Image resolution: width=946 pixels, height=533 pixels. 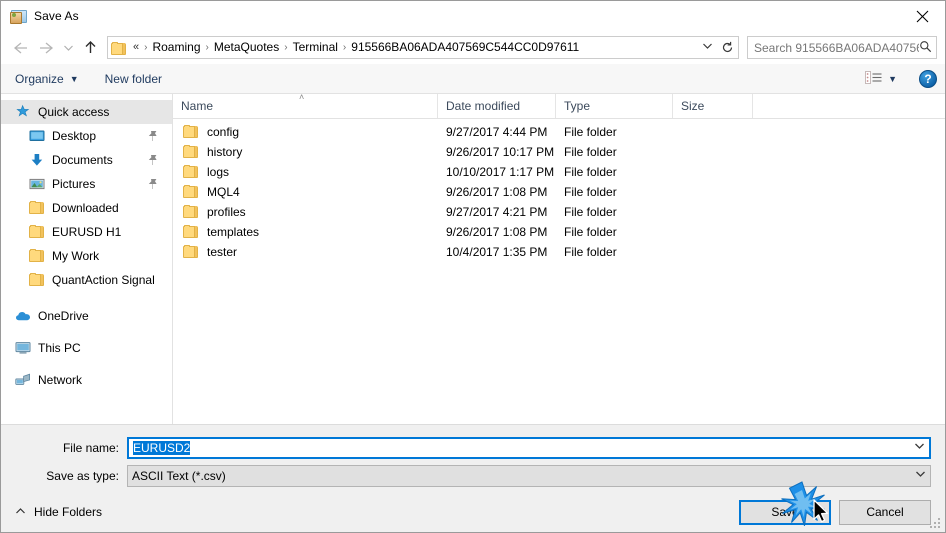 I want to click on dialog-button-row: Hide Folders Save Cancel, so click(x=473, y=512).